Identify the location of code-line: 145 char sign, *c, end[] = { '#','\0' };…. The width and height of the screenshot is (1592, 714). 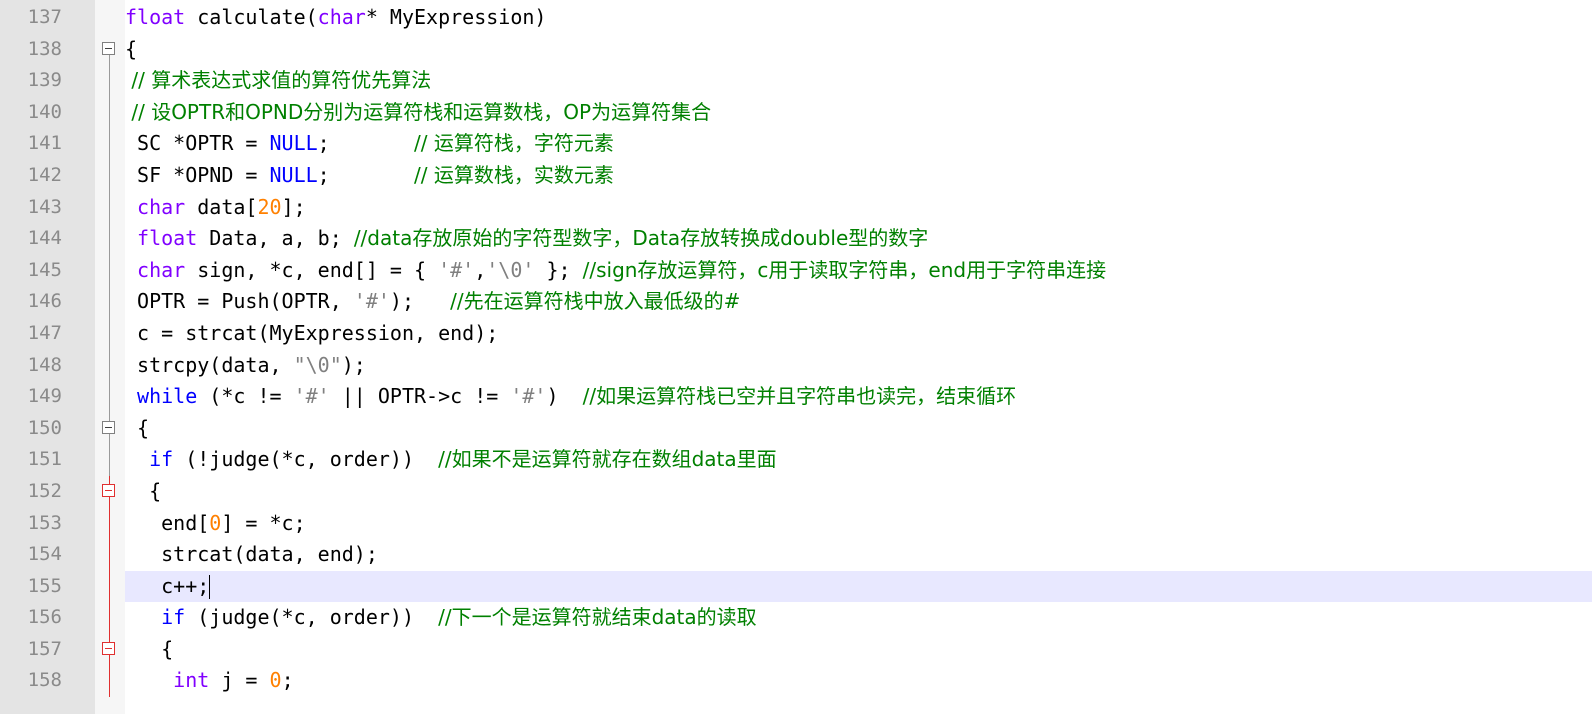
(796, 270).